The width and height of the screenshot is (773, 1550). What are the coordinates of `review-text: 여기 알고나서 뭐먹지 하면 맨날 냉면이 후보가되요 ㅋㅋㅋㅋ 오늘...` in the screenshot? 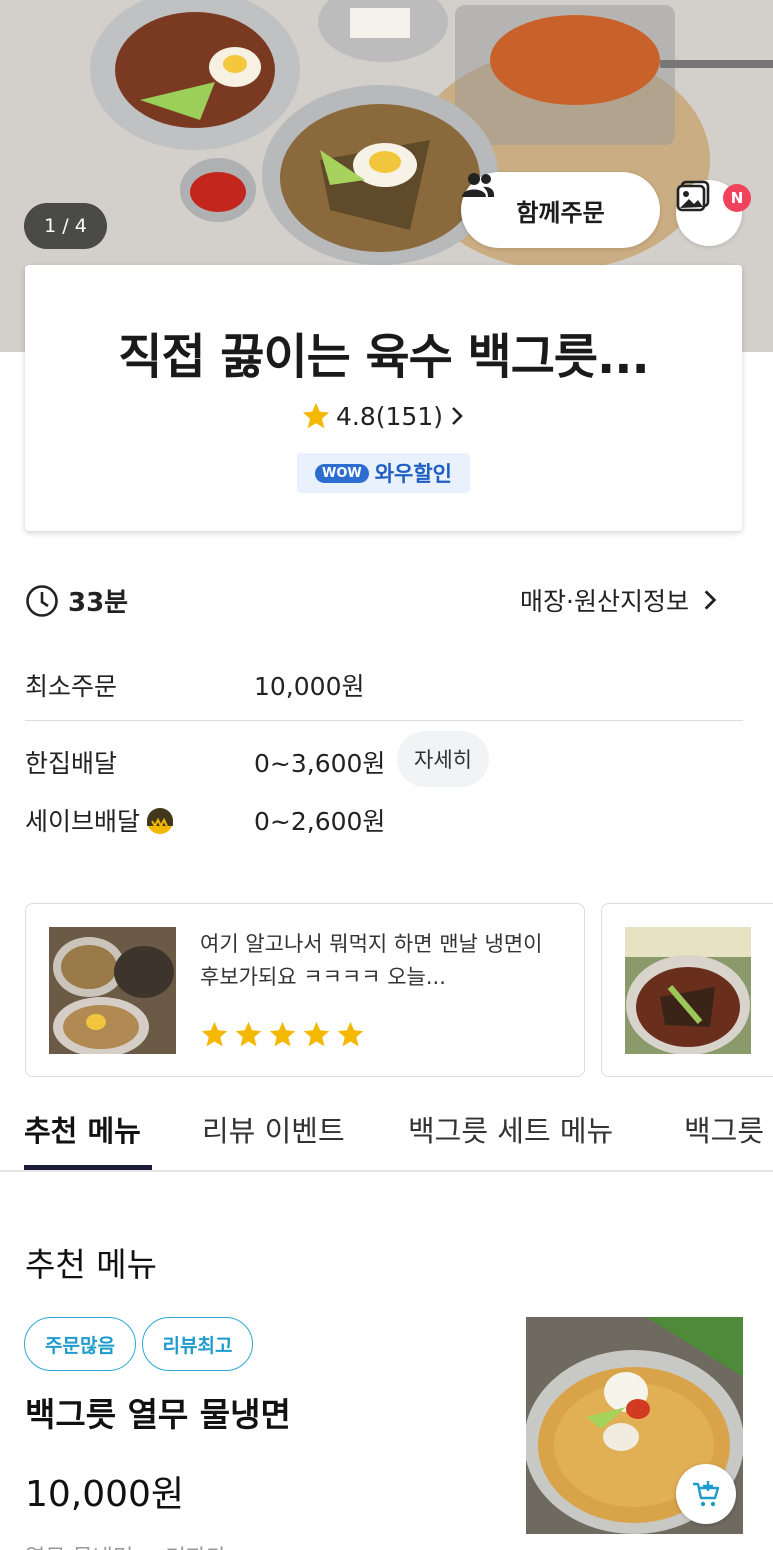 It's located at (371, 960).